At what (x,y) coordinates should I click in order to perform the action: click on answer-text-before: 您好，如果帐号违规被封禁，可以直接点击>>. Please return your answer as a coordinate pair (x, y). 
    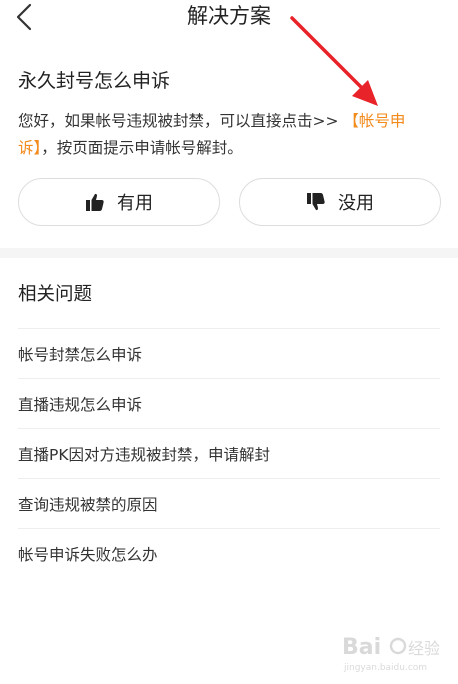
    Looking at the image, I should click on (181, 121).